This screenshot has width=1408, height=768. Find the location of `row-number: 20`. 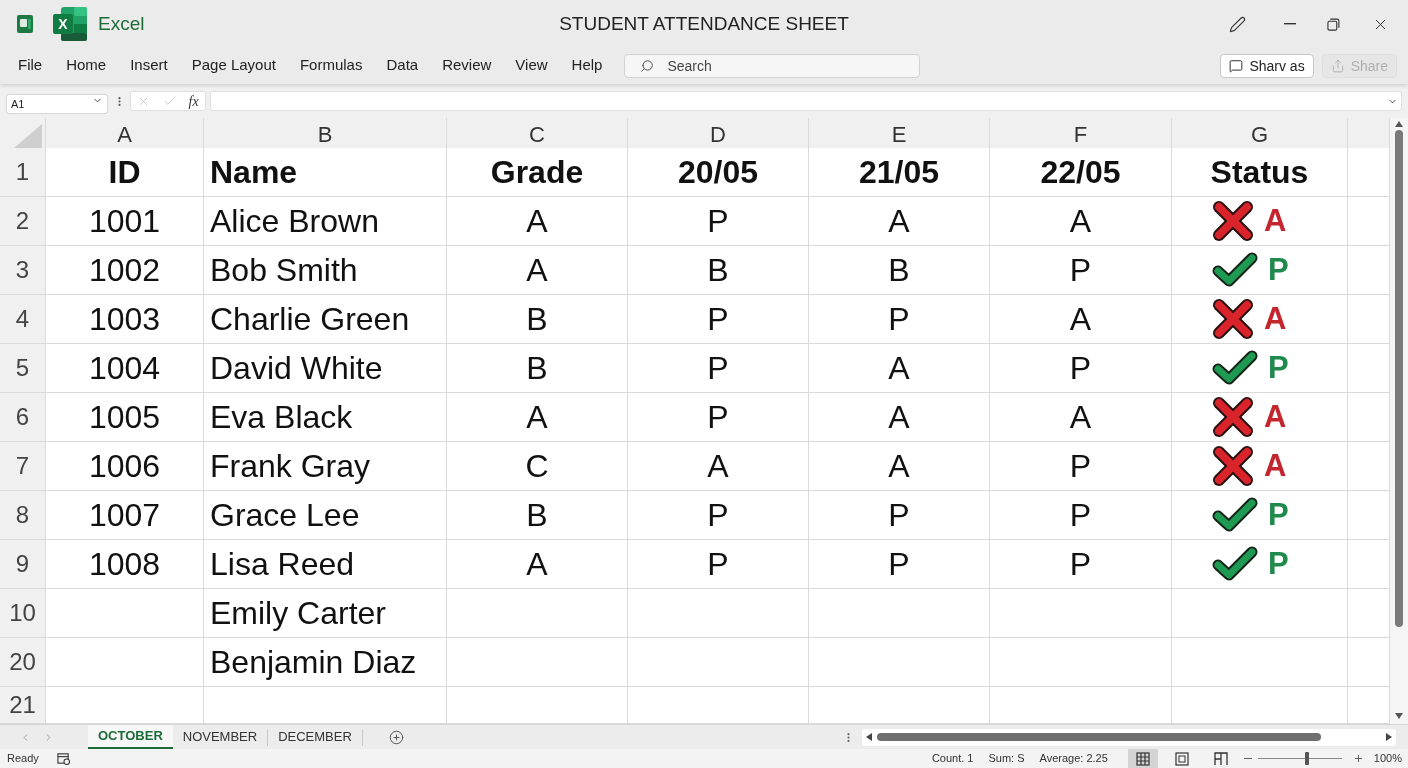

row-number: 20 is located at coordinates (23, 662).